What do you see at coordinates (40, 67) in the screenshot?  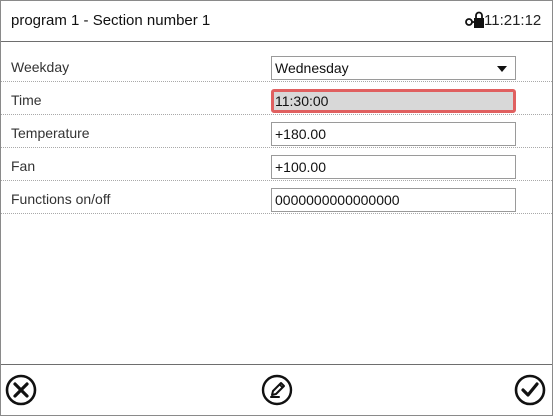 I see `row-label: Weekday` at bounding box center [40, 67].